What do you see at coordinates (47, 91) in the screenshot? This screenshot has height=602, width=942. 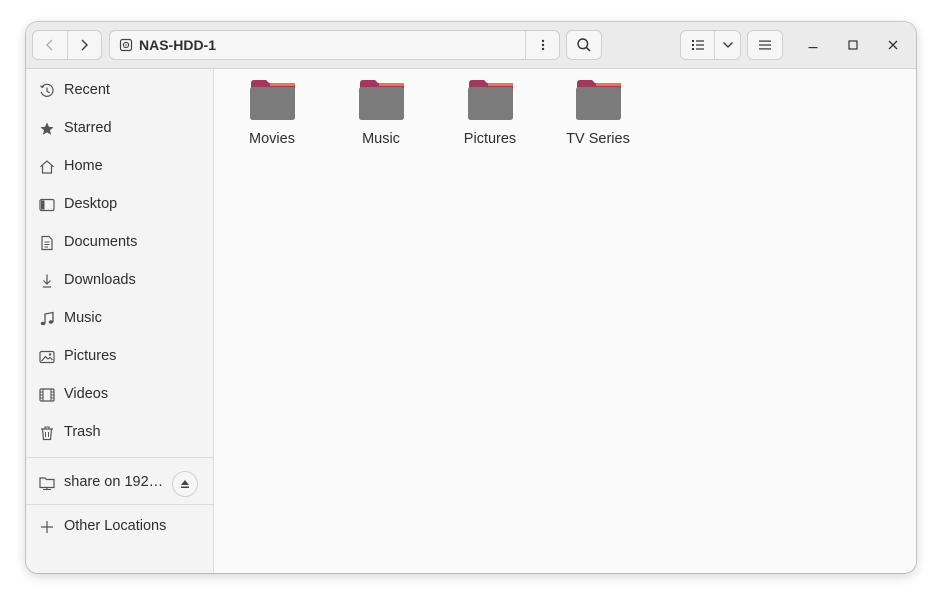 I see `clock-icon` at bounding box center [47, 91].